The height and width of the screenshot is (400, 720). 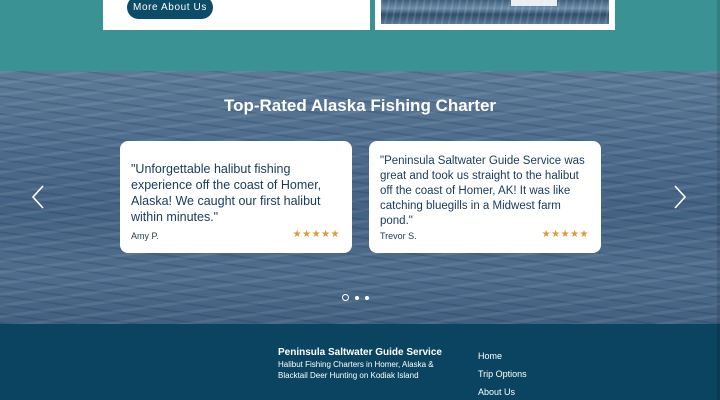 I want to click on footer-brand: Peninsula Saltwater Guide Service, so click(x=360, y=352).